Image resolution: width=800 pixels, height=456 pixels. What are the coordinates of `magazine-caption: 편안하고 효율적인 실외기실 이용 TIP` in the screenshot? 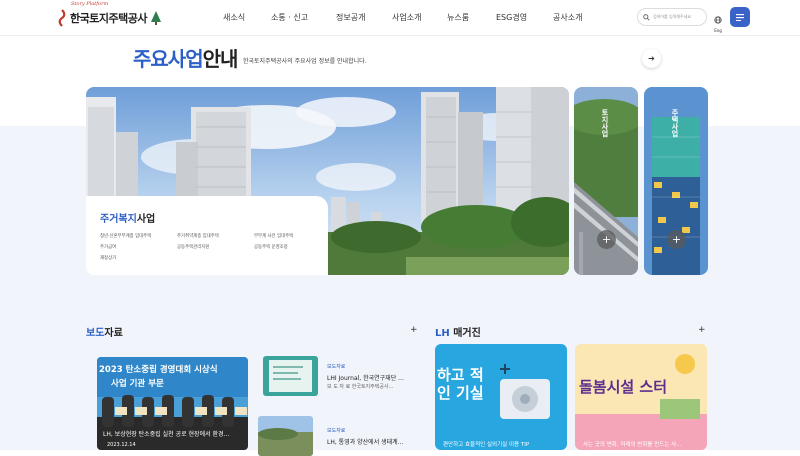 It's located at (486, 445).